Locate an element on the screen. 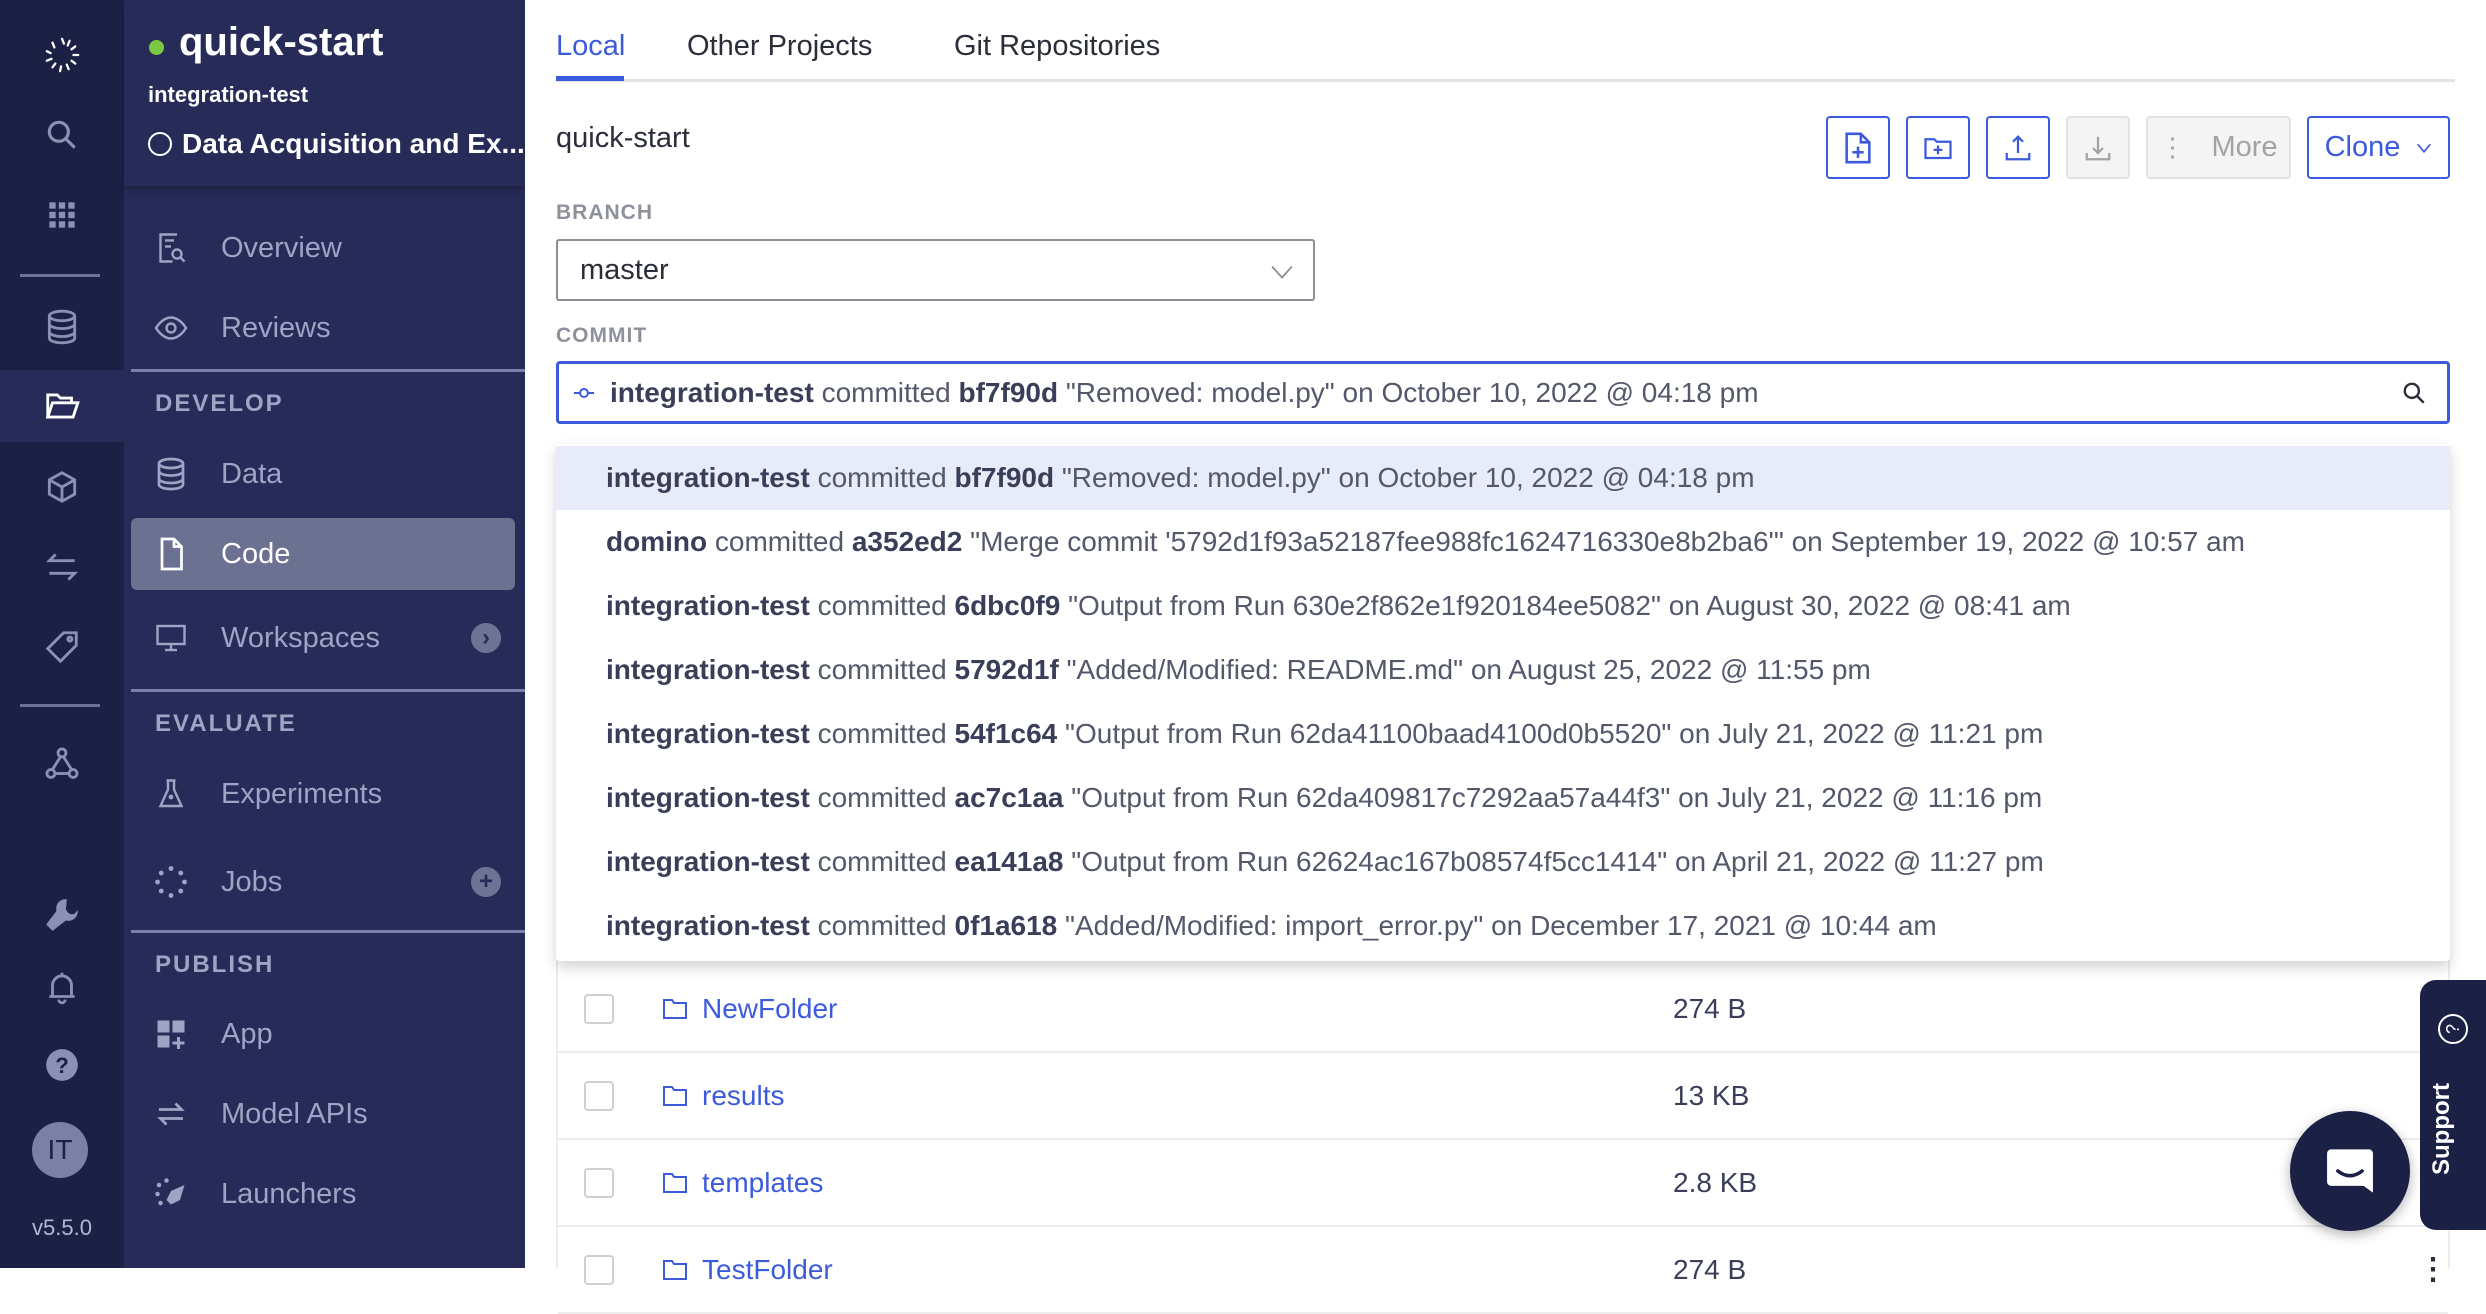 This screenshot has width=2486, height=1314. commit-hash: 54f1c64 is located at coordinates (1006, 733).